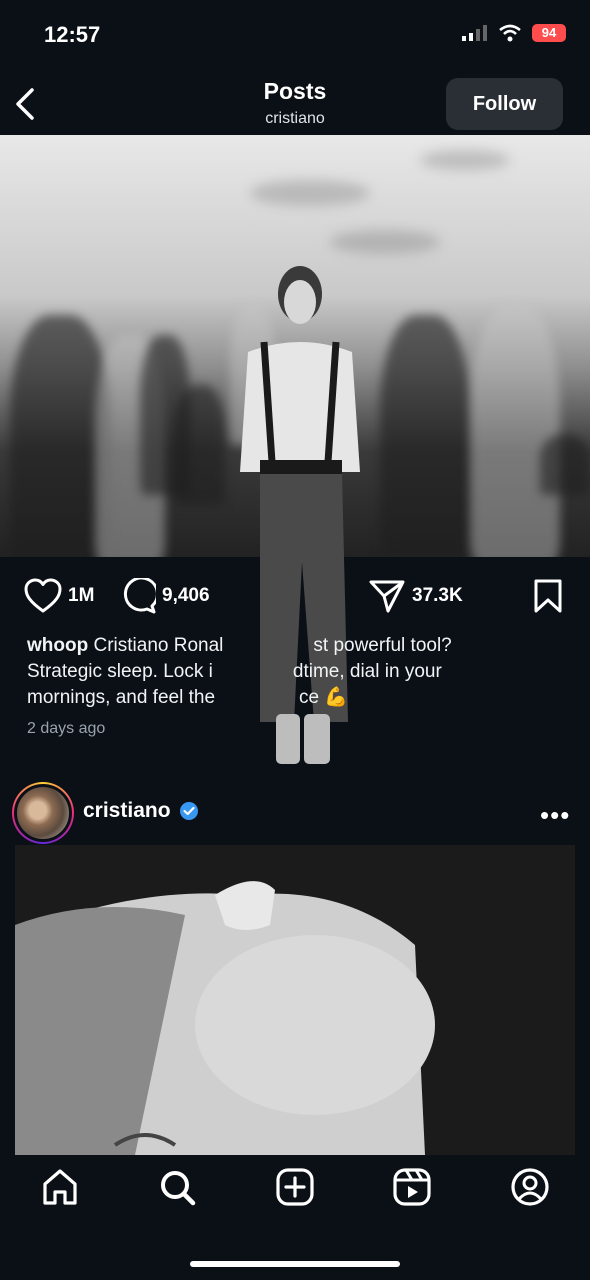 The width and height of the screenshot is (590, 1280). Describe the element at coordinates (127, 811) in the screenshot. I see `username-label: cristiano` at that location.